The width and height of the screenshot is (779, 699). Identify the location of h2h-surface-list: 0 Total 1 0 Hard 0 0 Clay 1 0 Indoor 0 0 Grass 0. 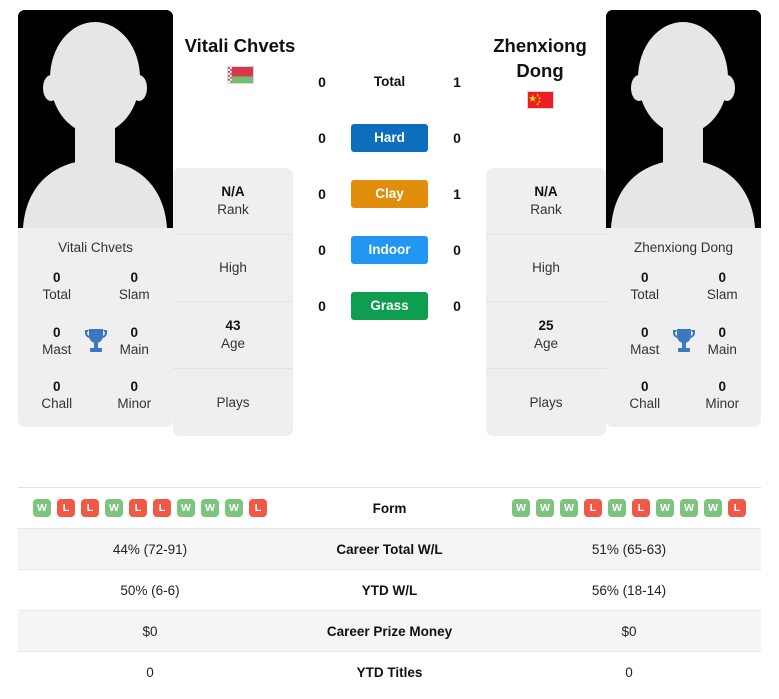
(389, 165).